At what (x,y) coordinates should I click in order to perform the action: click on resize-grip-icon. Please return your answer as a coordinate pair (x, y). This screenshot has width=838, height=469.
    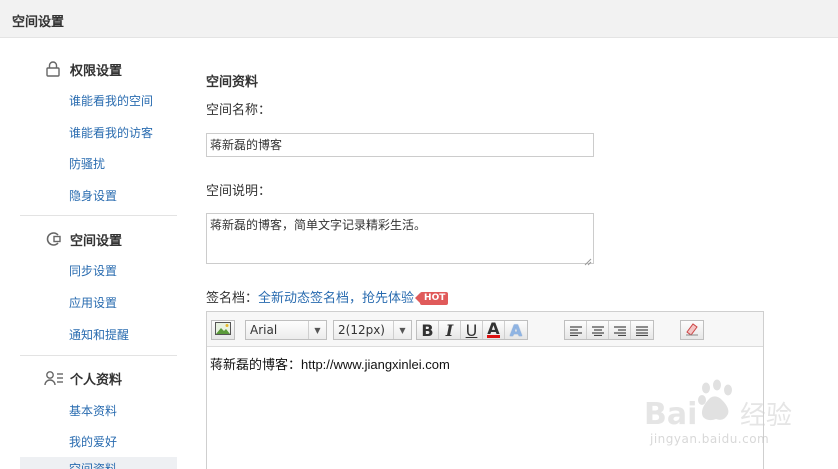
    Looking at the image, I should click on (588, 260).